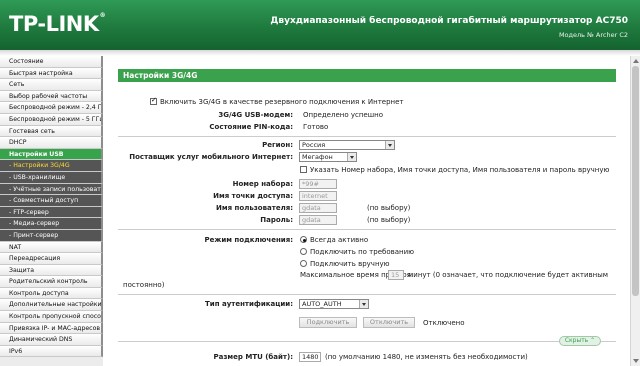  I want to click on vertical-scrollbar, so click(635, 211).